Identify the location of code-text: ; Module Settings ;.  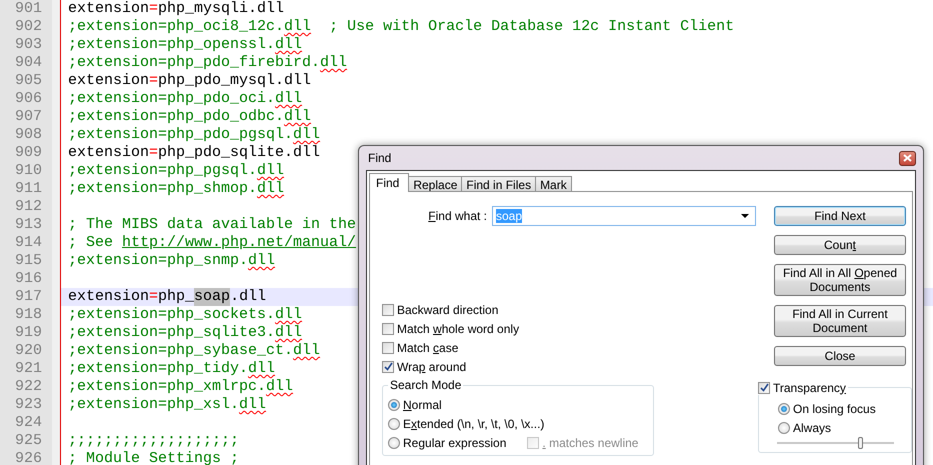
(154, 457).